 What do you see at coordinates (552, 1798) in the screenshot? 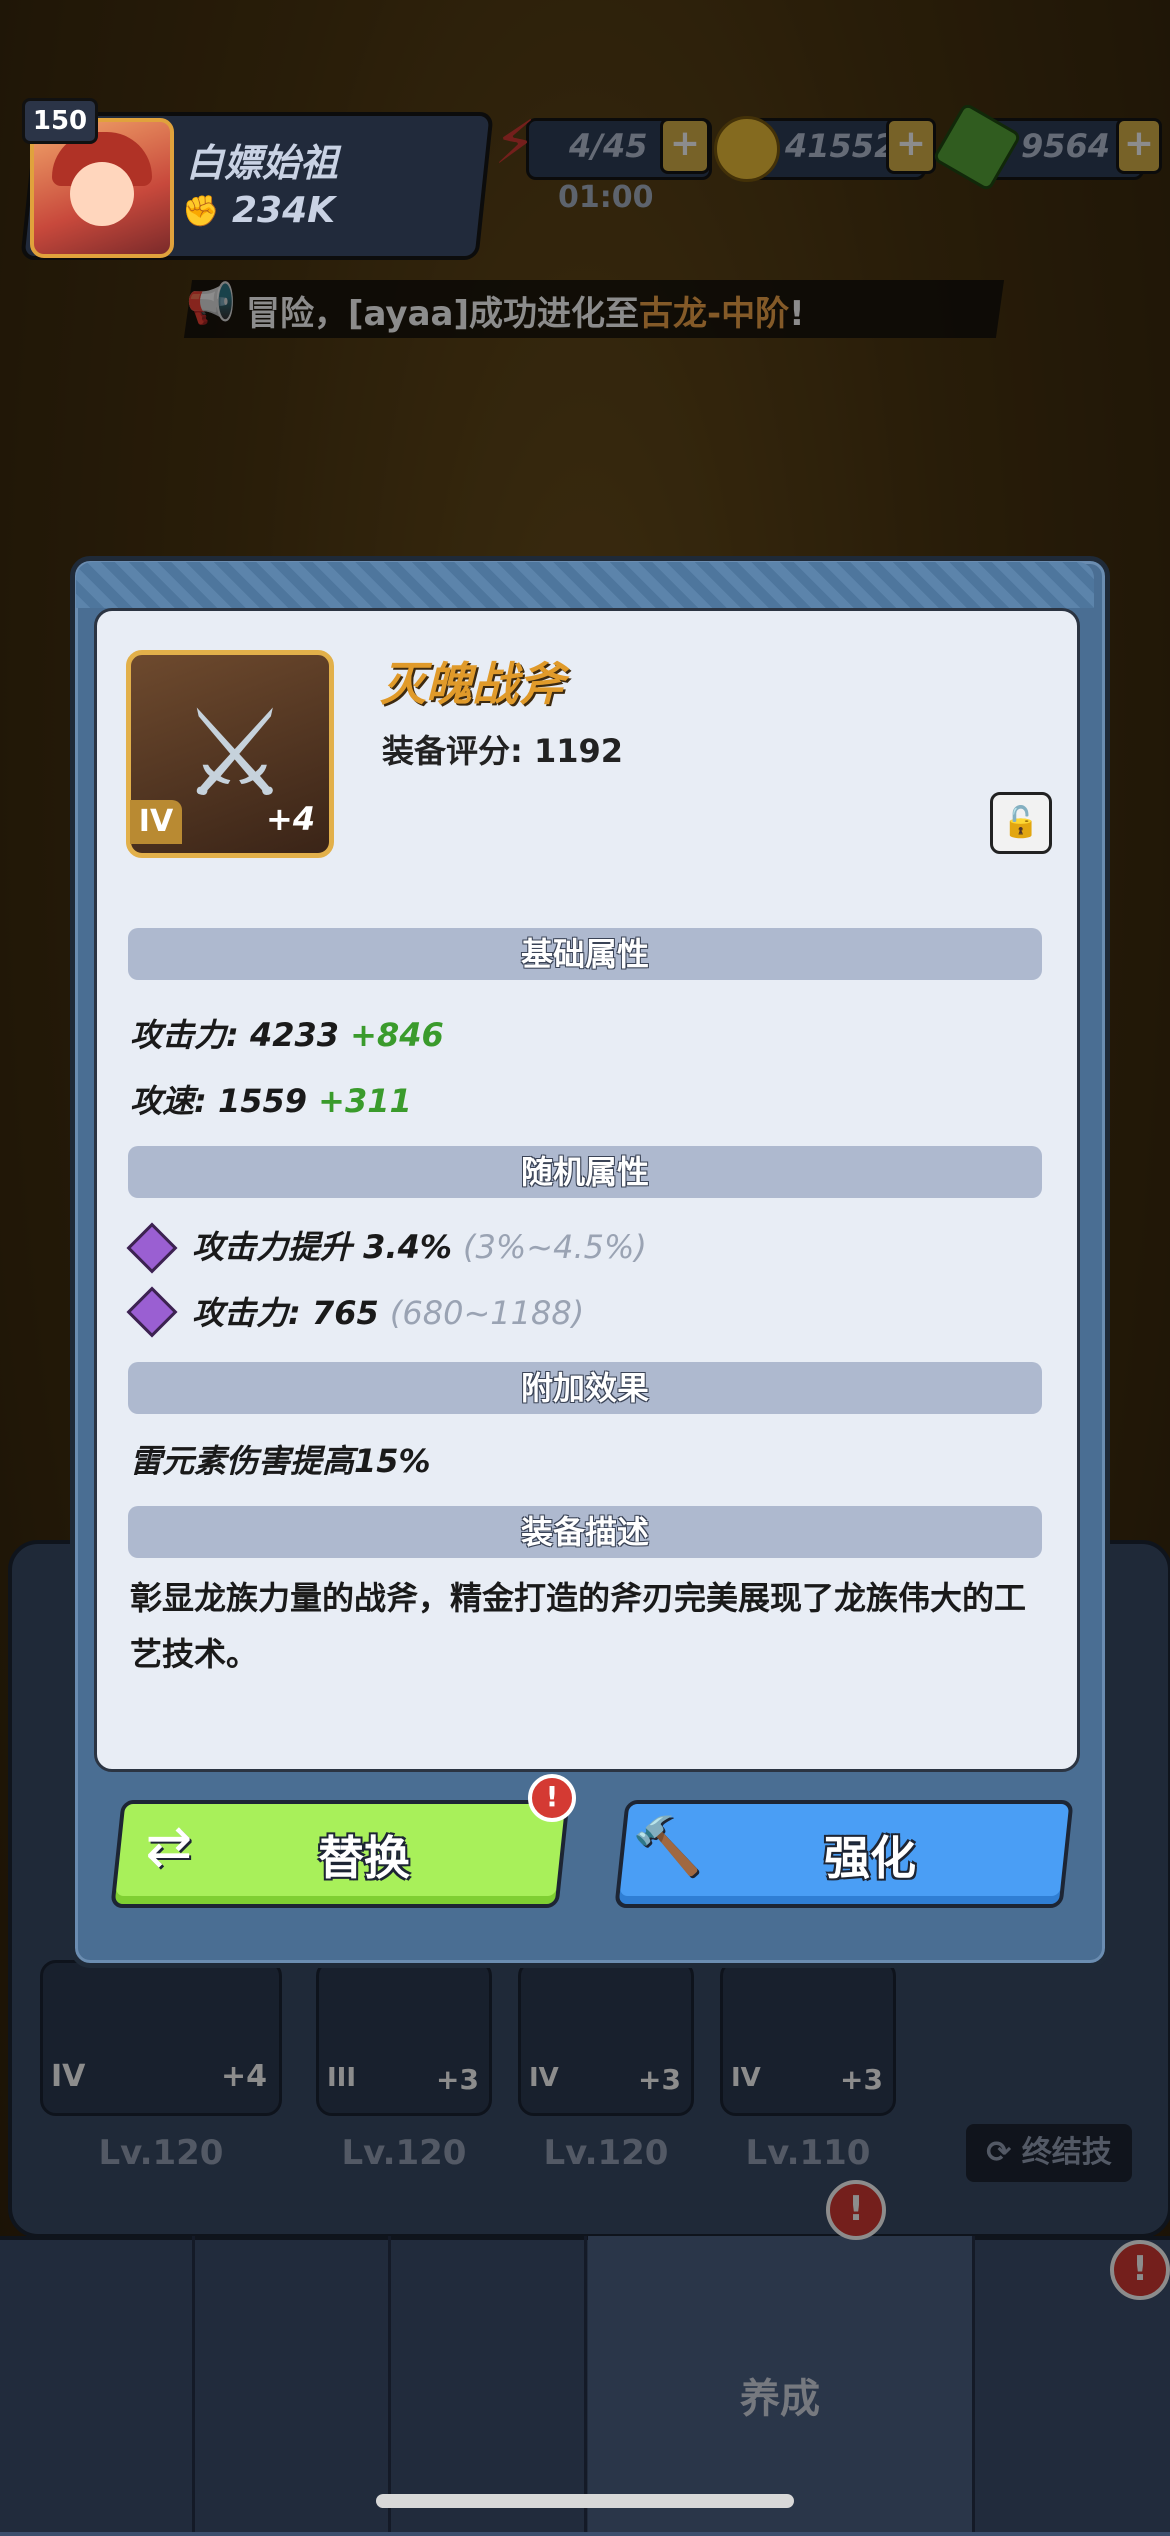
I see `replace-alert-badge: !` at bounding box center [552, 1798].